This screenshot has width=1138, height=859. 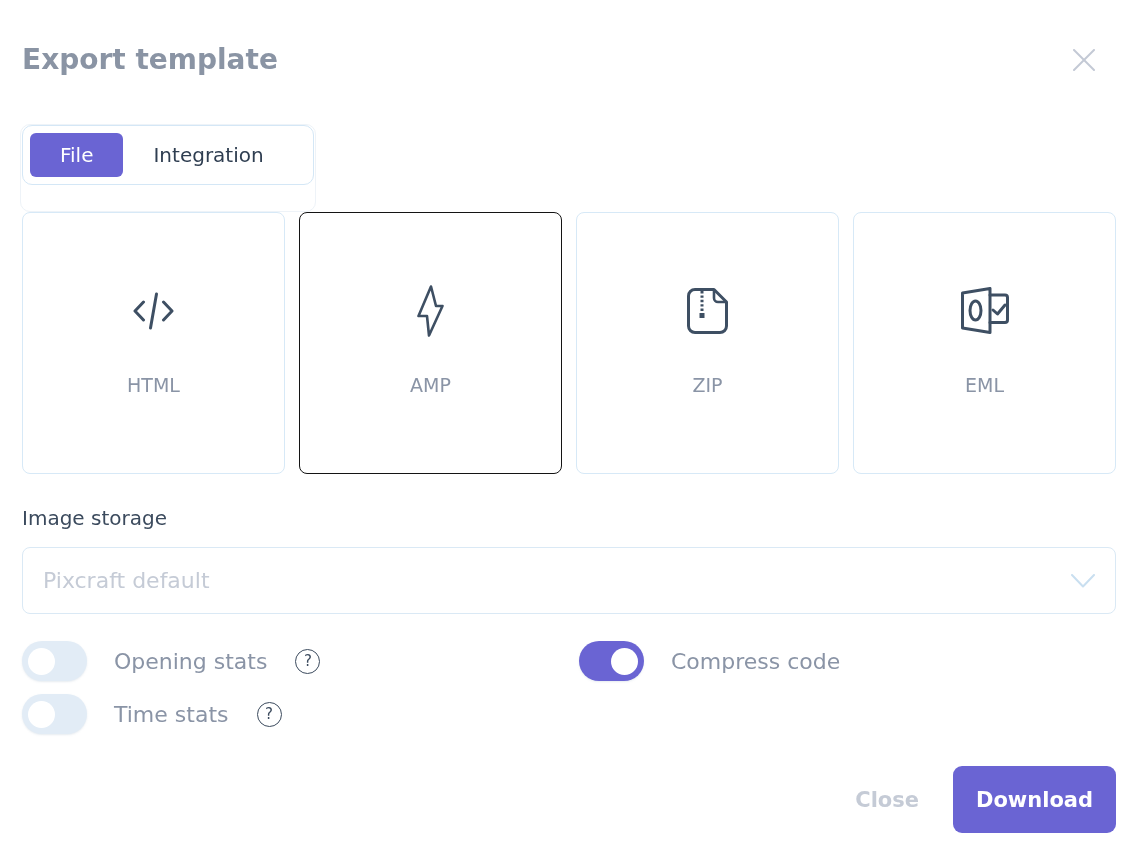 I want to click on mail-app-icon, so click(x=984, y=310).